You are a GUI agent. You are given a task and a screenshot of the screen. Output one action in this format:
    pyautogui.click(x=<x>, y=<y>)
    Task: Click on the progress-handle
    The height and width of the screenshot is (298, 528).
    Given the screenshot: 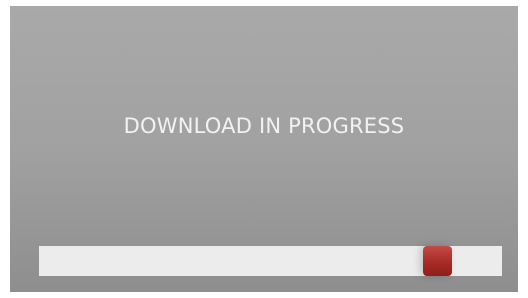 What is the action you would take?
    pyautogui.click(x=437, y=261)
    